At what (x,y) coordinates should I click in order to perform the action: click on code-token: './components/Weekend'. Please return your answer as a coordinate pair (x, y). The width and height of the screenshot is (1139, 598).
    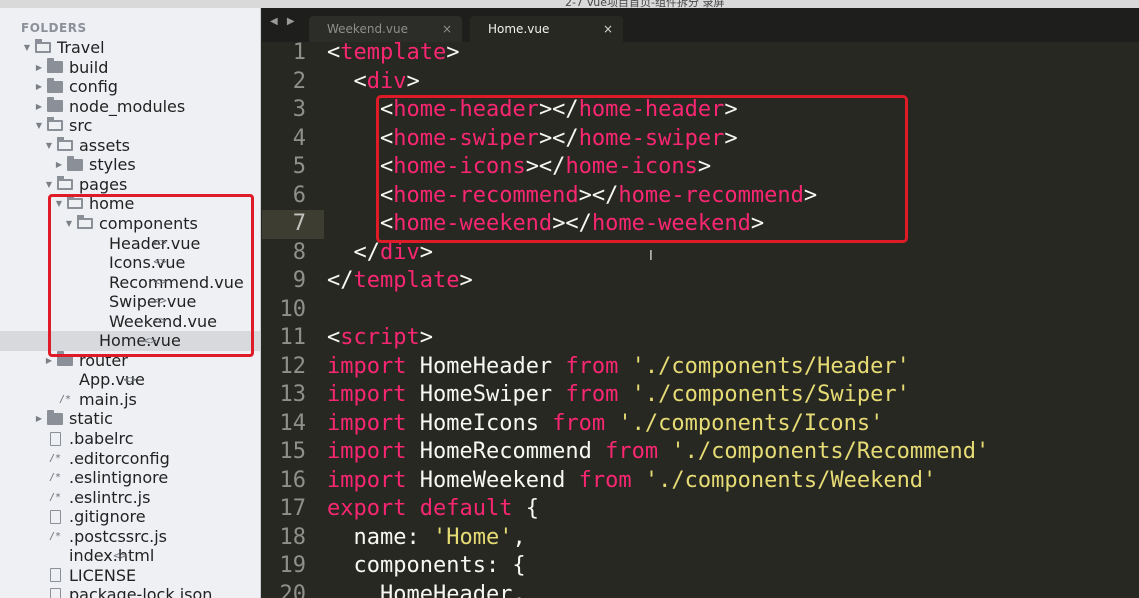
    Looking at the image, I should click on (790, 480).